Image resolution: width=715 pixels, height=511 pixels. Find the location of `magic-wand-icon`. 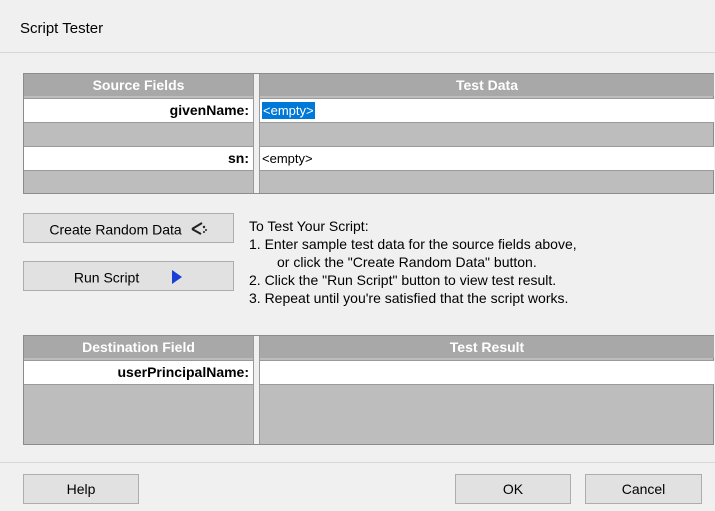

magic-wand-icon is located at coordinates (199, 229).